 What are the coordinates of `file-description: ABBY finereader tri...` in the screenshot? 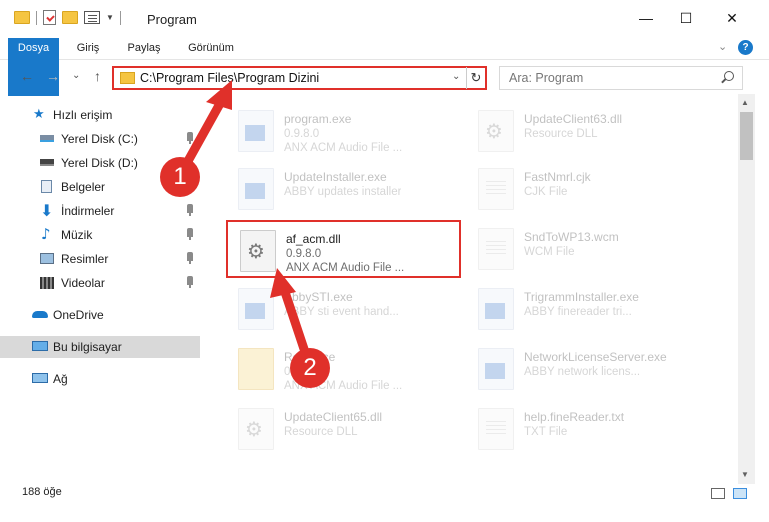 It's located at (578, 312).